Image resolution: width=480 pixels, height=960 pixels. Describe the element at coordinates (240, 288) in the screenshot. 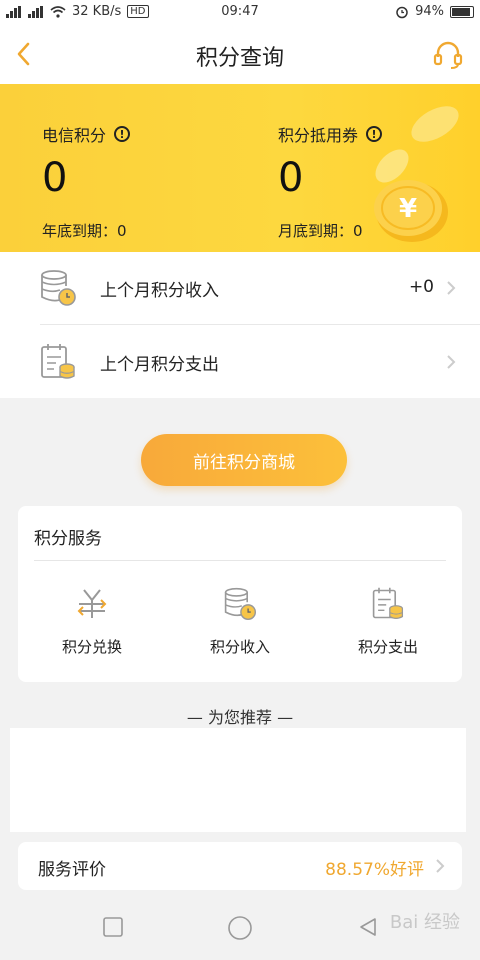

I see `list-item-income: 上个月积分收入 +0` at that location.